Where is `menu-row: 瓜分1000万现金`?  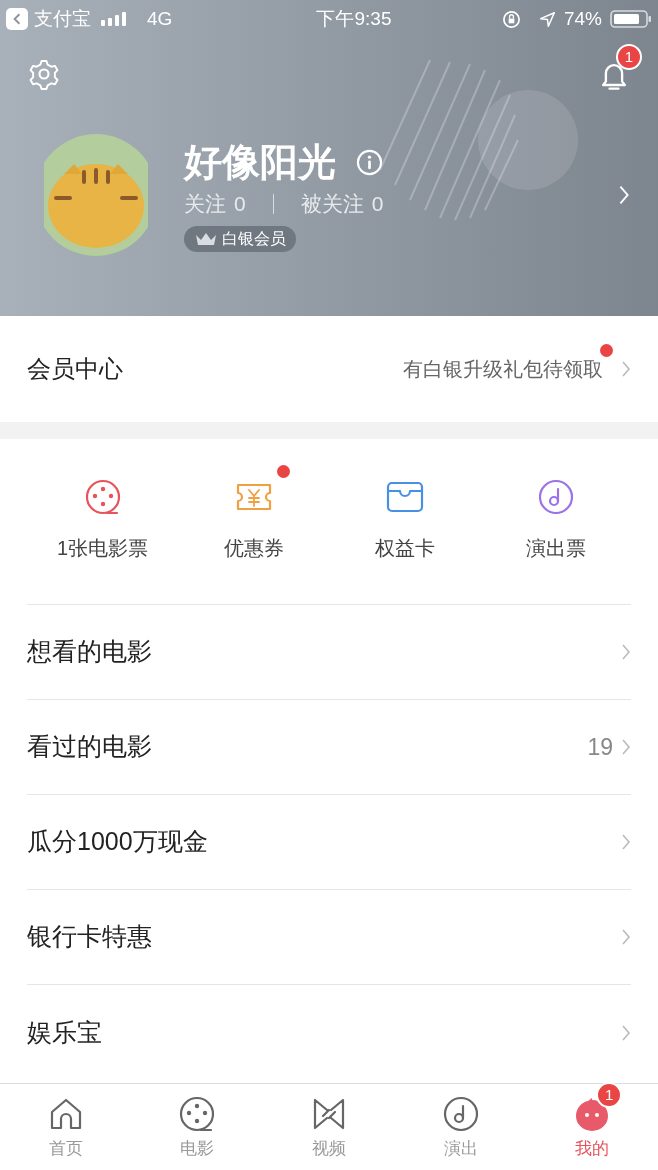
menu-row: 瓜分1000万现金 is located at coordinates (329, 842).